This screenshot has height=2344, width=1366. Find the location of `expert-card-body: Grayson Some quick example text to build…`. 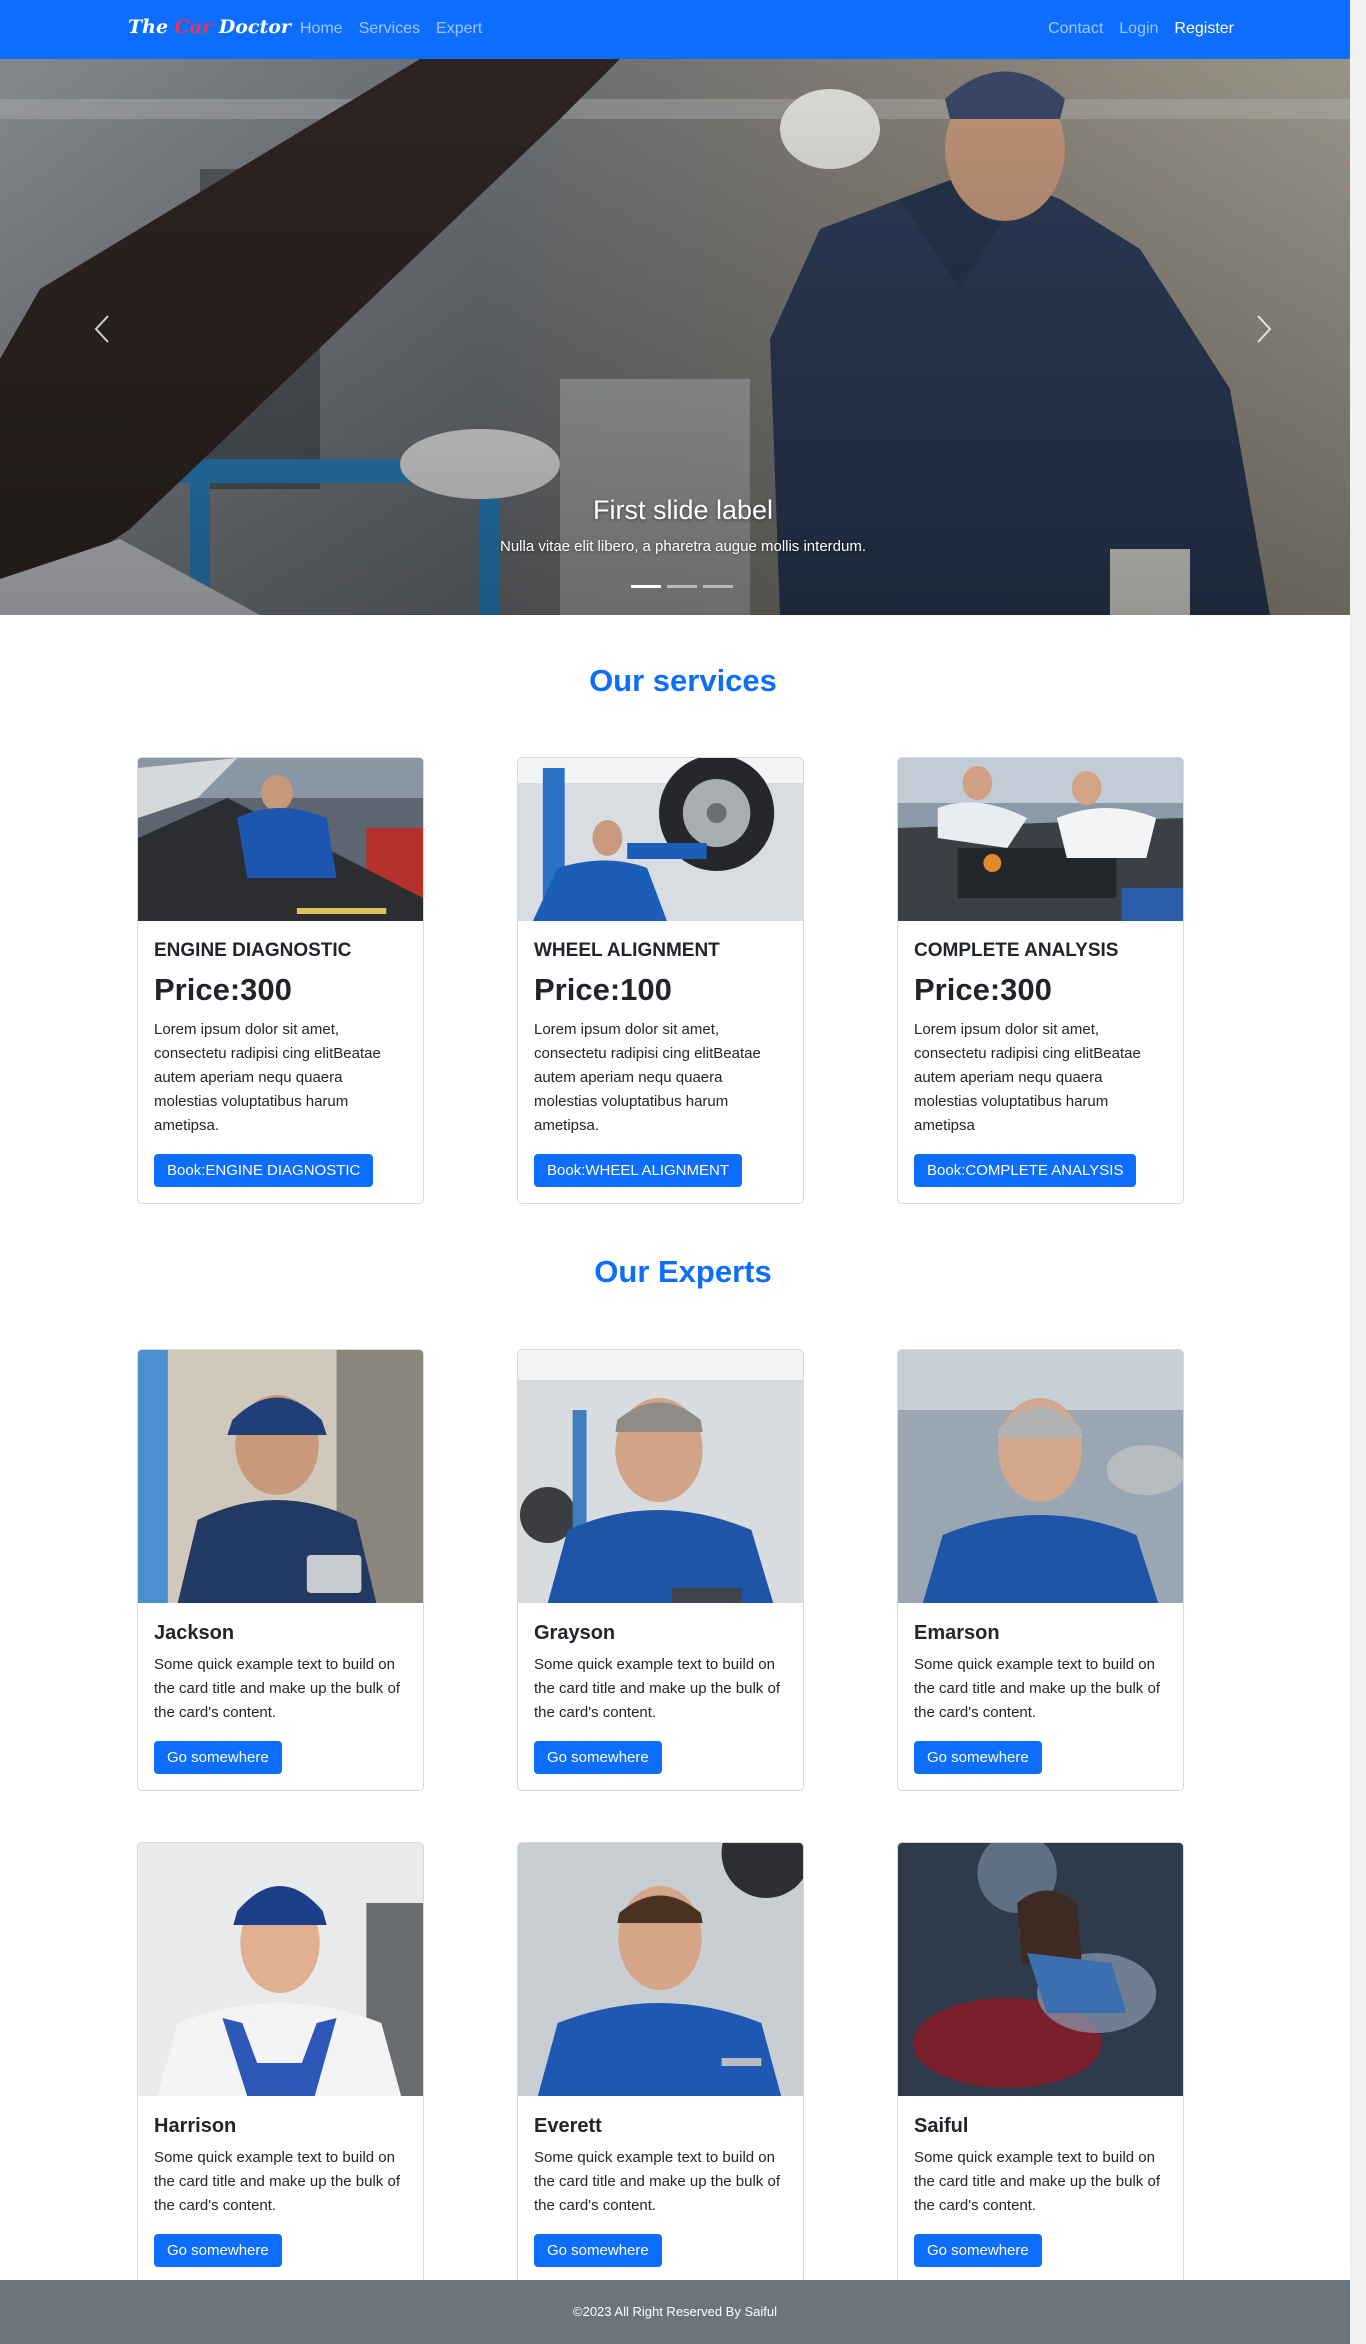

expert-card-body: Grayson Some quick example text to build… is located at coordinates (660, 1696).